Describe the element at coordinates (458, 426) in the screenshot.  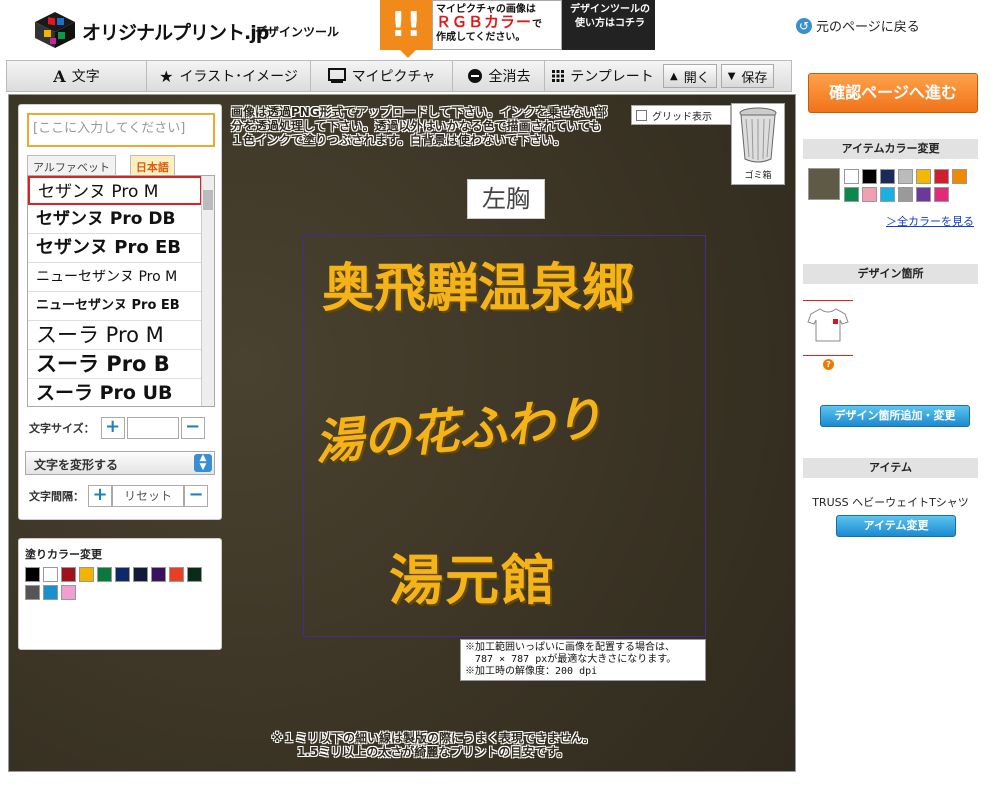
I see `design-text-line-2: 湯の花ふわり` at that location.